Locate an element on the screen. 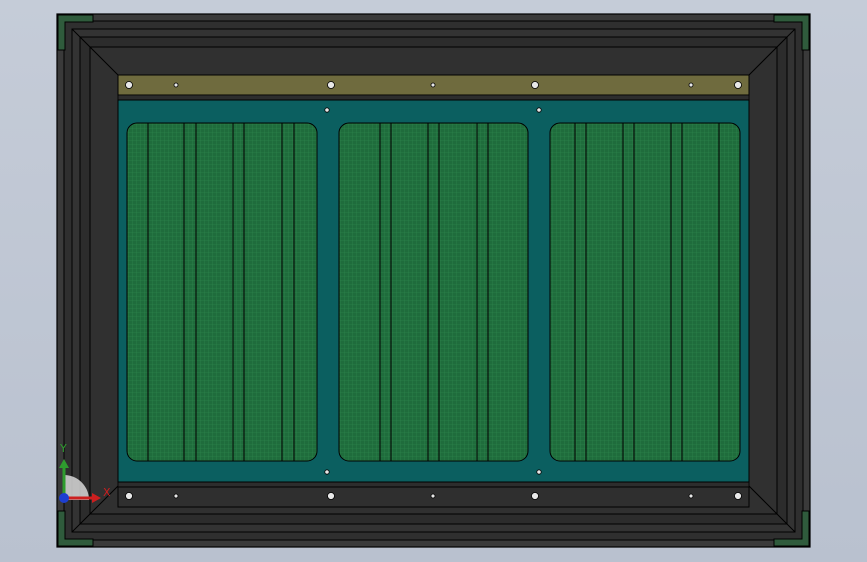 The width and height of the screenshot is (867, 562). axis-y-label: Y is located at coordinates (63, 448).